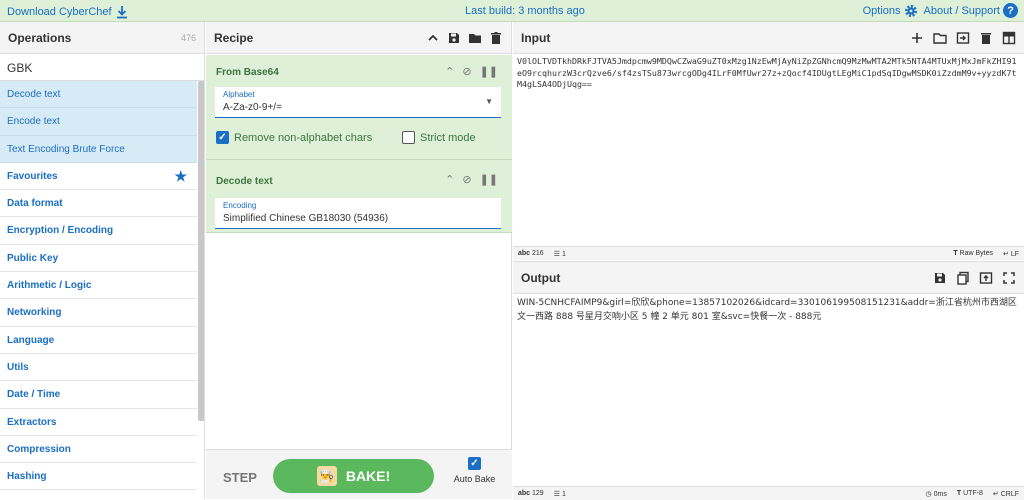 Image resolution: width=1024 pixels, height=500 pixels. Describe the element at coordinates (976, 253) in the screenshot. I see `input-encoding-value: Raw Bytes` at that location.